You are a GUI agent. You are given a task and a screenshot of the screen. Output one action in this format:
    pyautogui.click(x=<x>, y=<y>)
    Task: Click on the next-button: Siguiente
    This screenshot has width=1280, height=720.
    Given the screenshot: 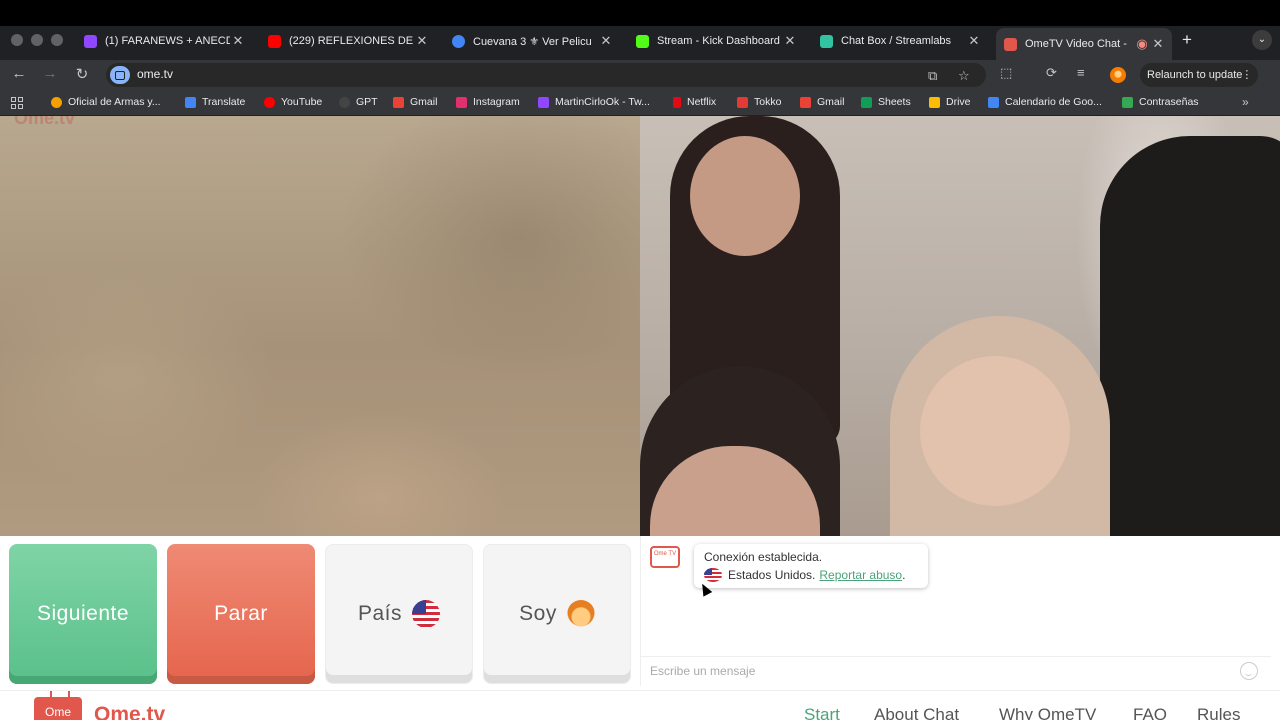 What is the action you would take?
    pyautogui.click(x=83, y=614)
    